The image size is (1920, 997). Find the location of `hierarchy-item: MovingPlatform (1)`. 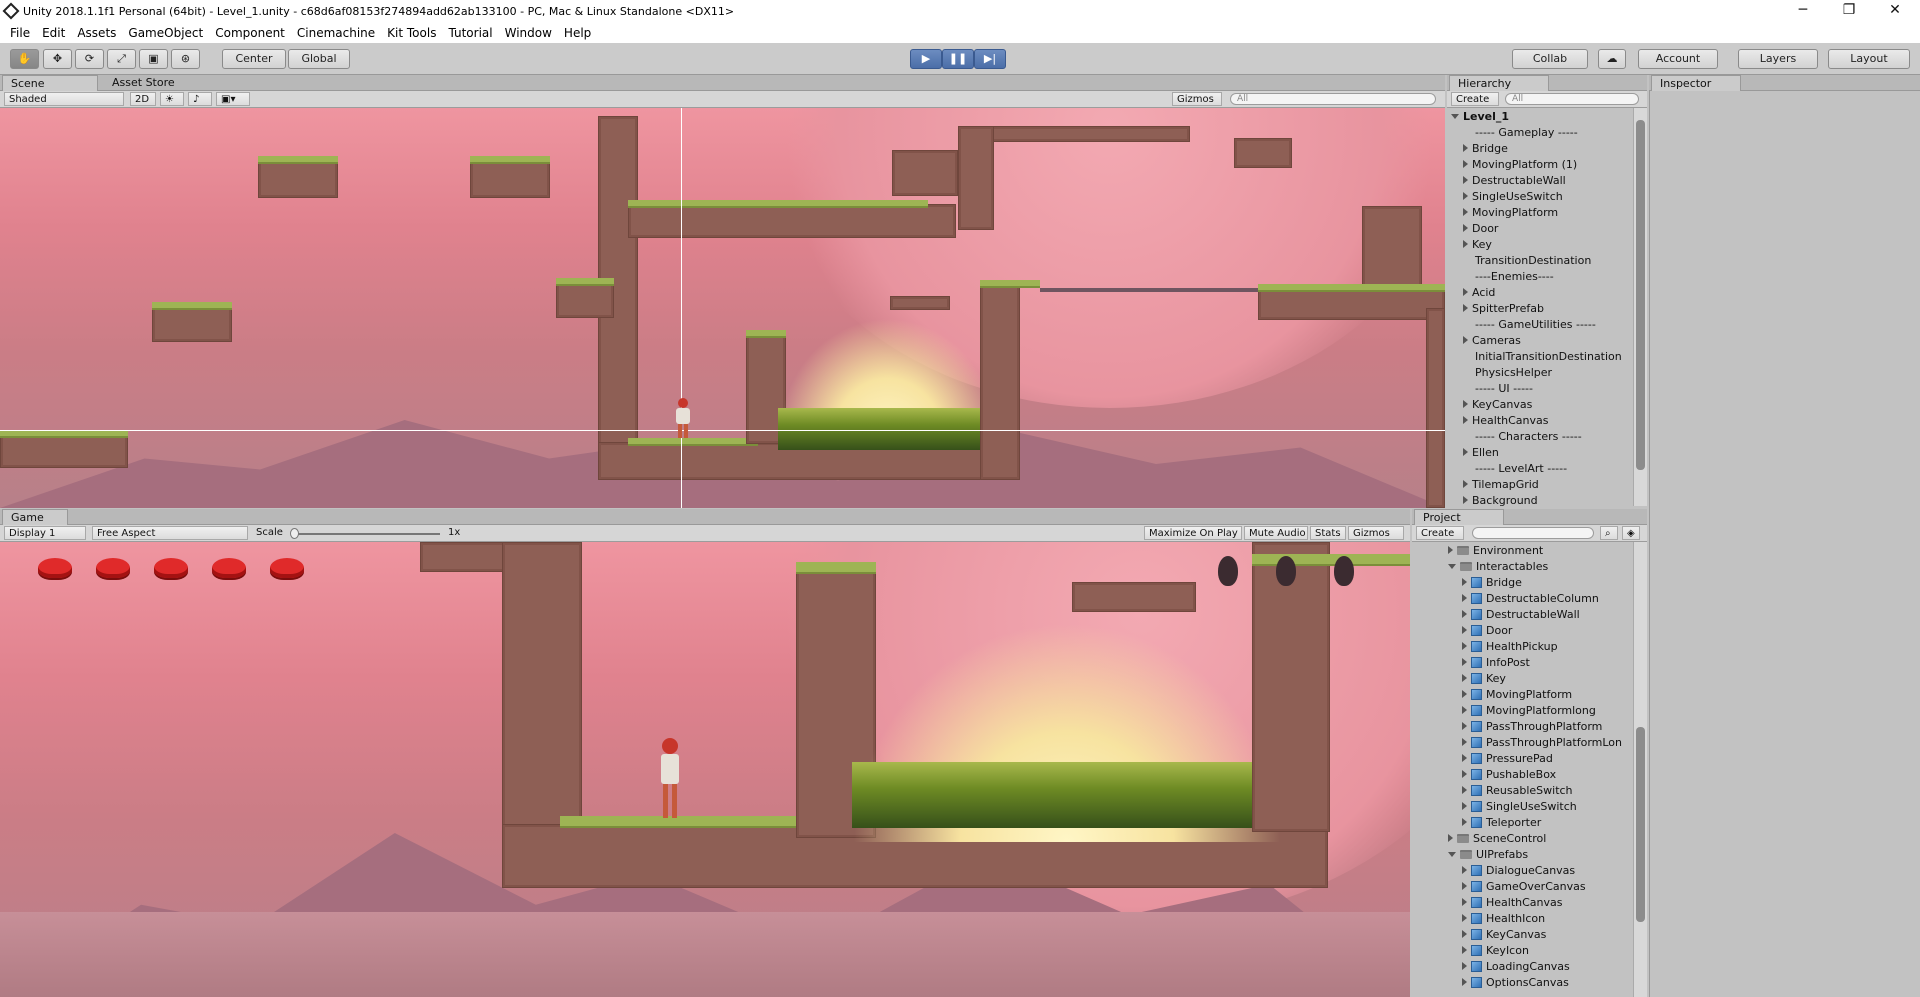

hierarchy-item: MovingPlatform (1) is located at coordinates (1520, 164).